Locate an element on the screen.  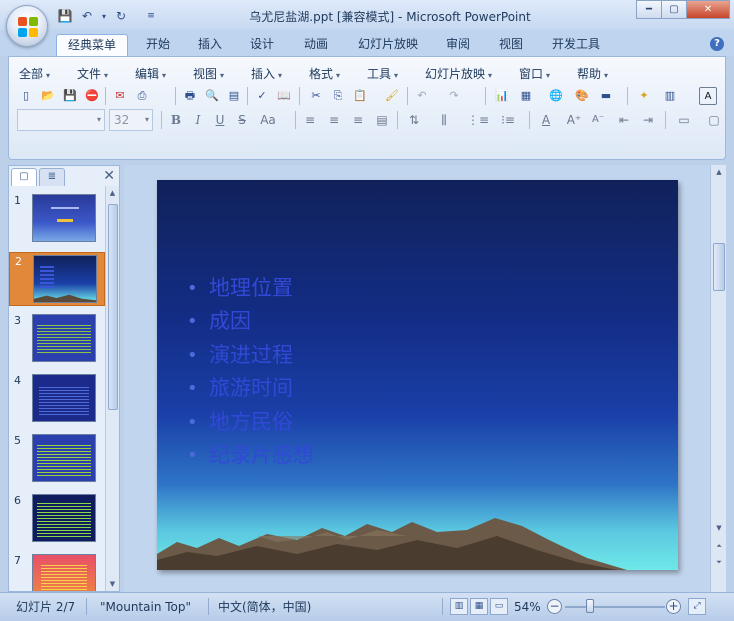
language-indicator: 中文(简体，中国) is located at coordinates (264, 607).